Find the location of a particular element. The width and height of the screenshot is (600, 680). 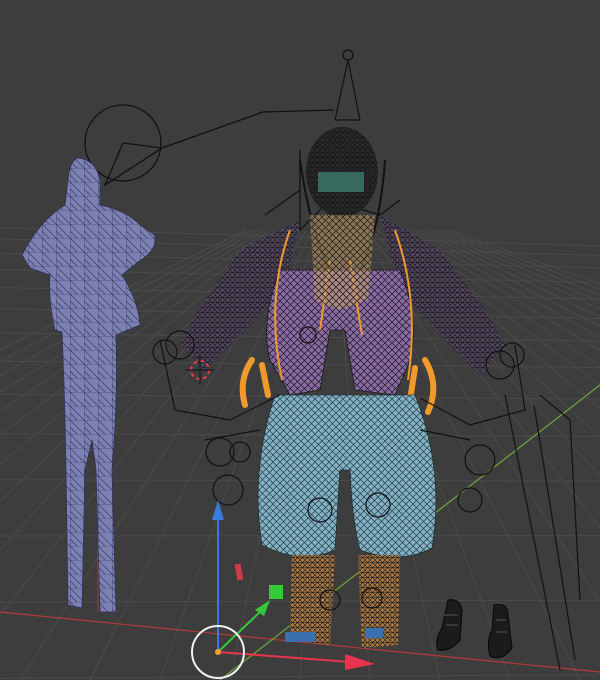

gizmo-center is located at coordinates (218, 652).